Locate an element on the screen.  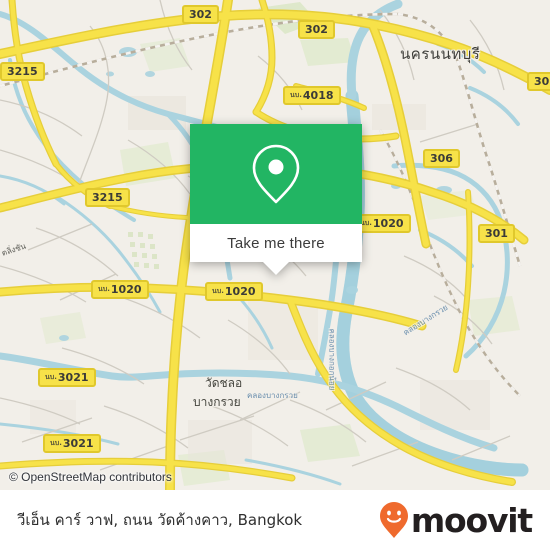
route-shield-nb1020-a: นบ. 1020 is located at coordinates (120, 289).